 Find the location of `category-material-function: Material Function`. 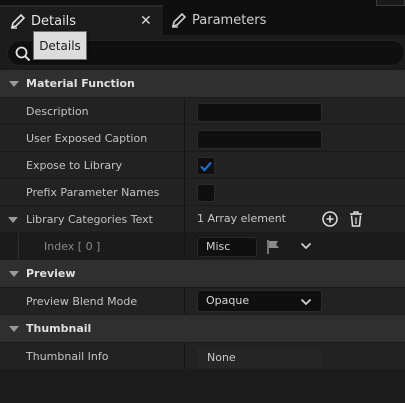

category-material-function: Material Function is located at coordinates (202, 83).